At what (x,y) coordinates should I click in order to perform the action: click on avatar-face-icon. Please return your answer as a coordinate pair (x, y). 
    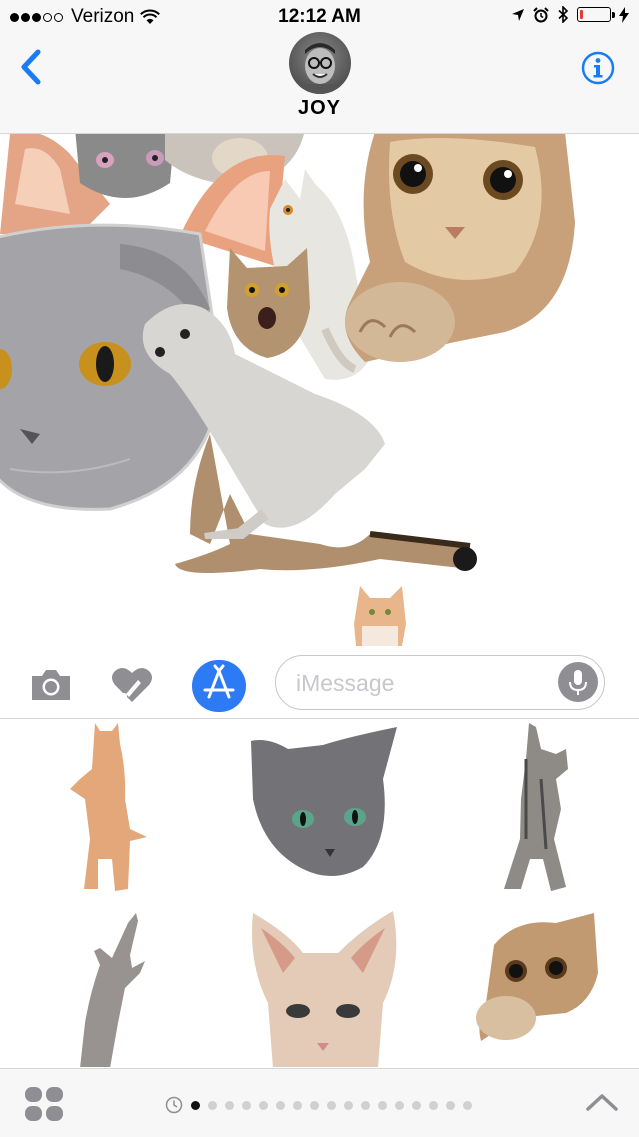
    Looking at the image, I should click on (320, 68).